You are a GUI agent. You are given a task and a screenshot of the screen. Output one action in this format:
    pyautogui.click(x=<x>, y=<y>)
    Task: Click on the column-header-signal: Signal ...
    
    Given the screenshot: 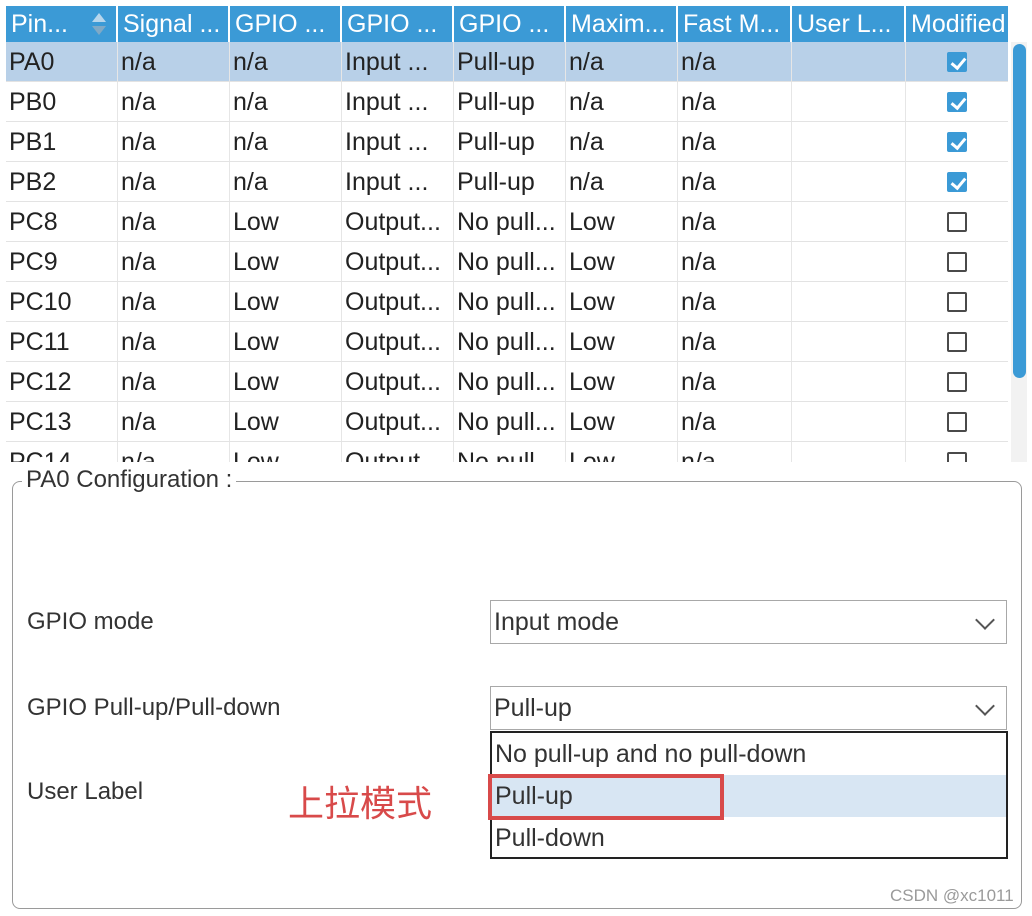 What is the action you would take?
    pyautogui.click(x=174, y=24)
    